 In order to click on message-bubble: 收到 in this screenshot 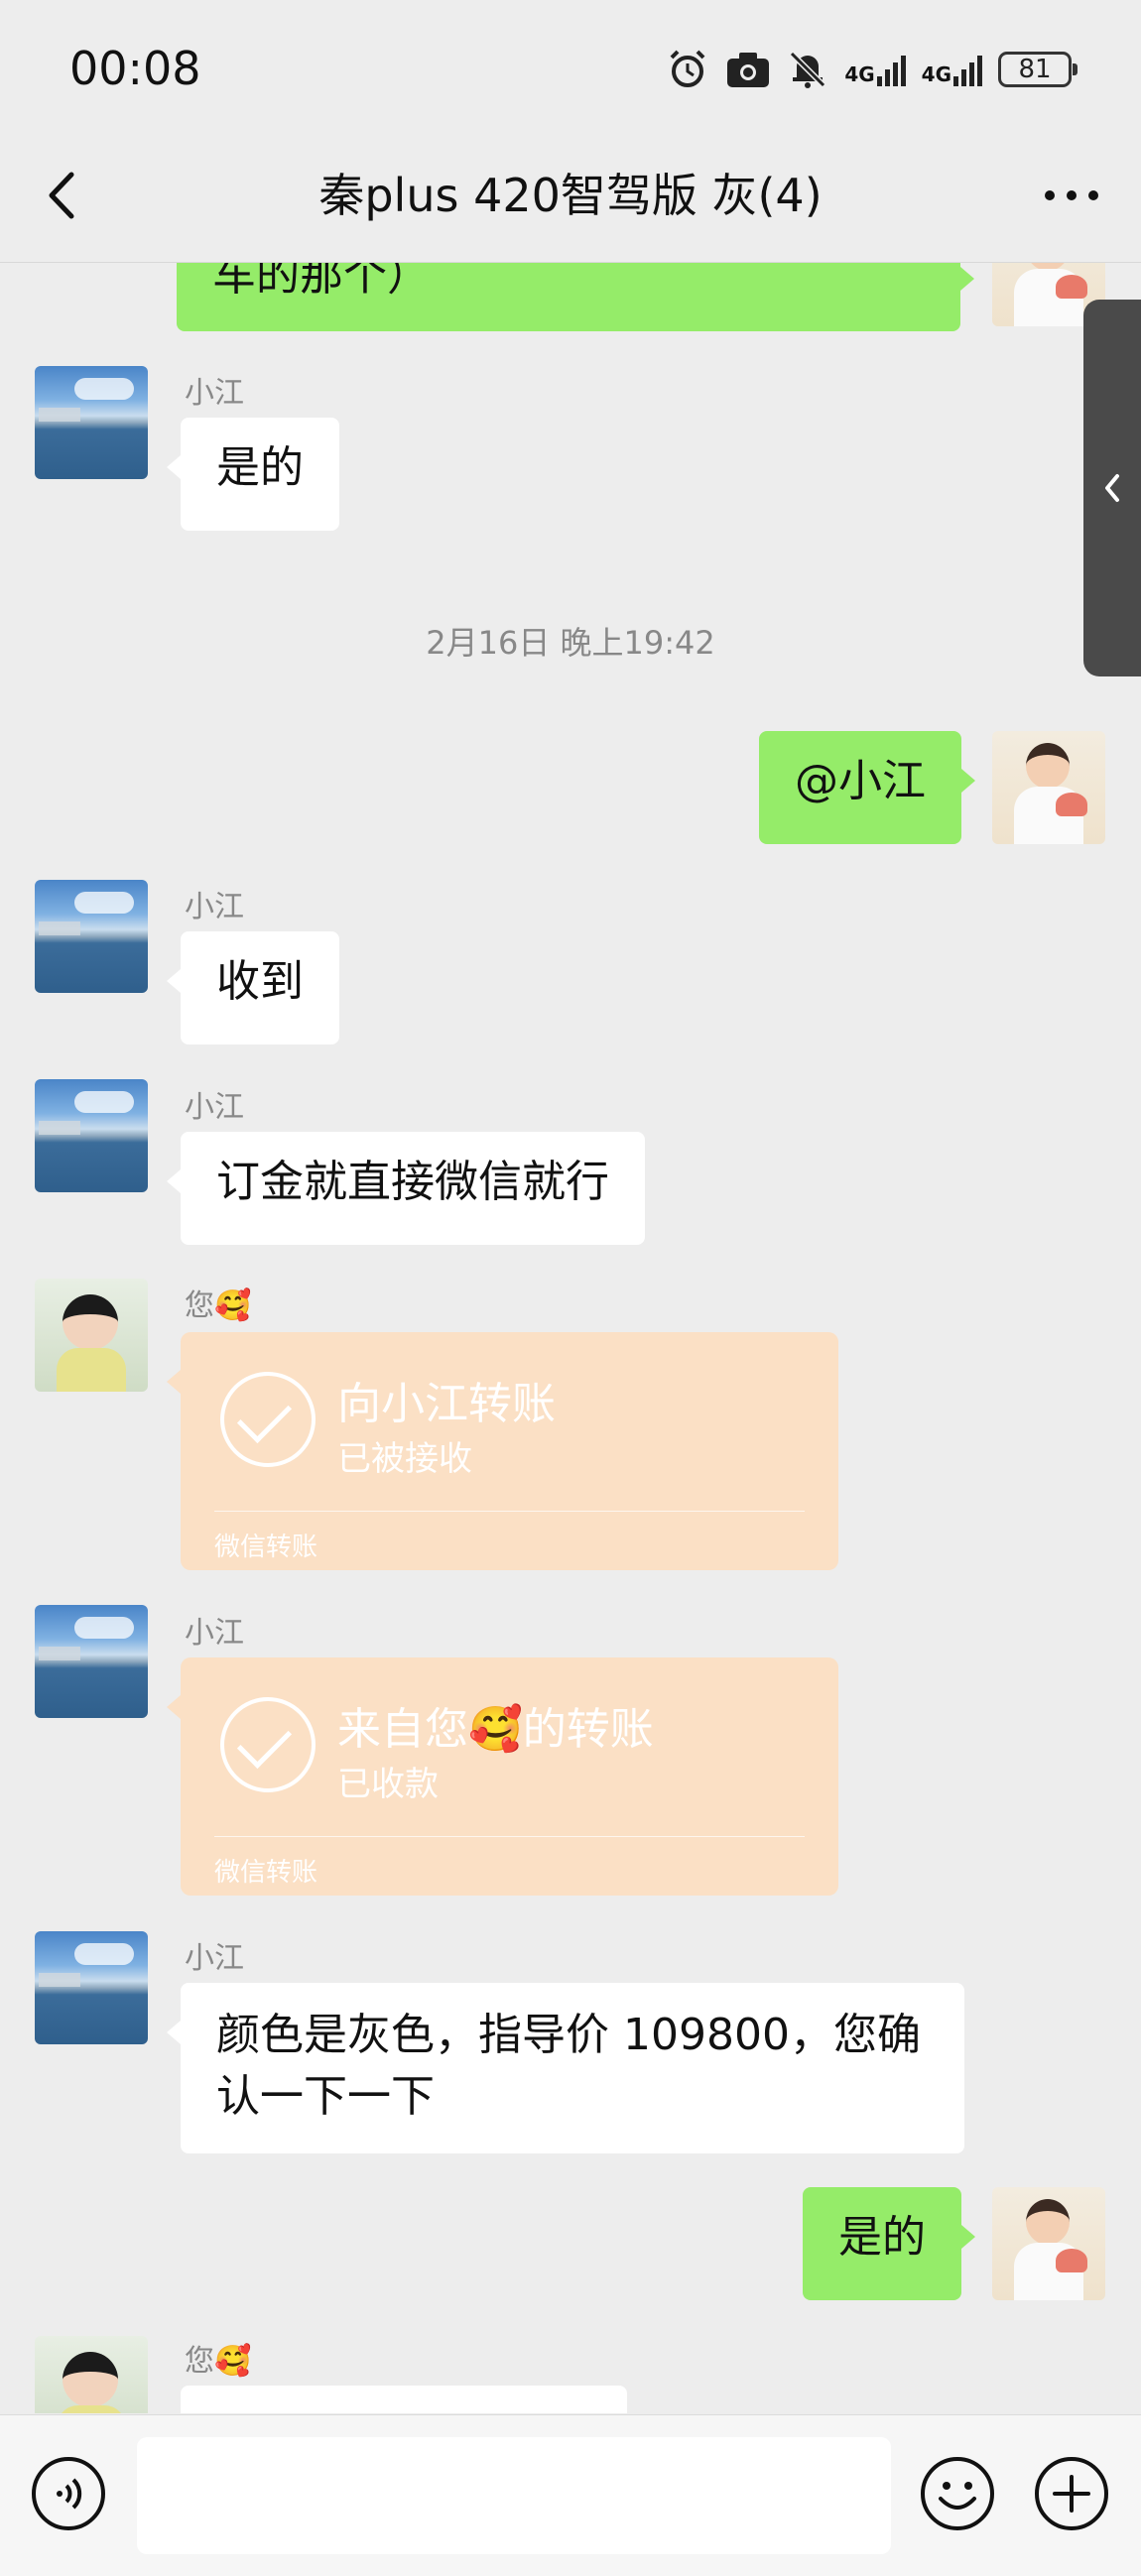, I will do `click(253, 987)`.